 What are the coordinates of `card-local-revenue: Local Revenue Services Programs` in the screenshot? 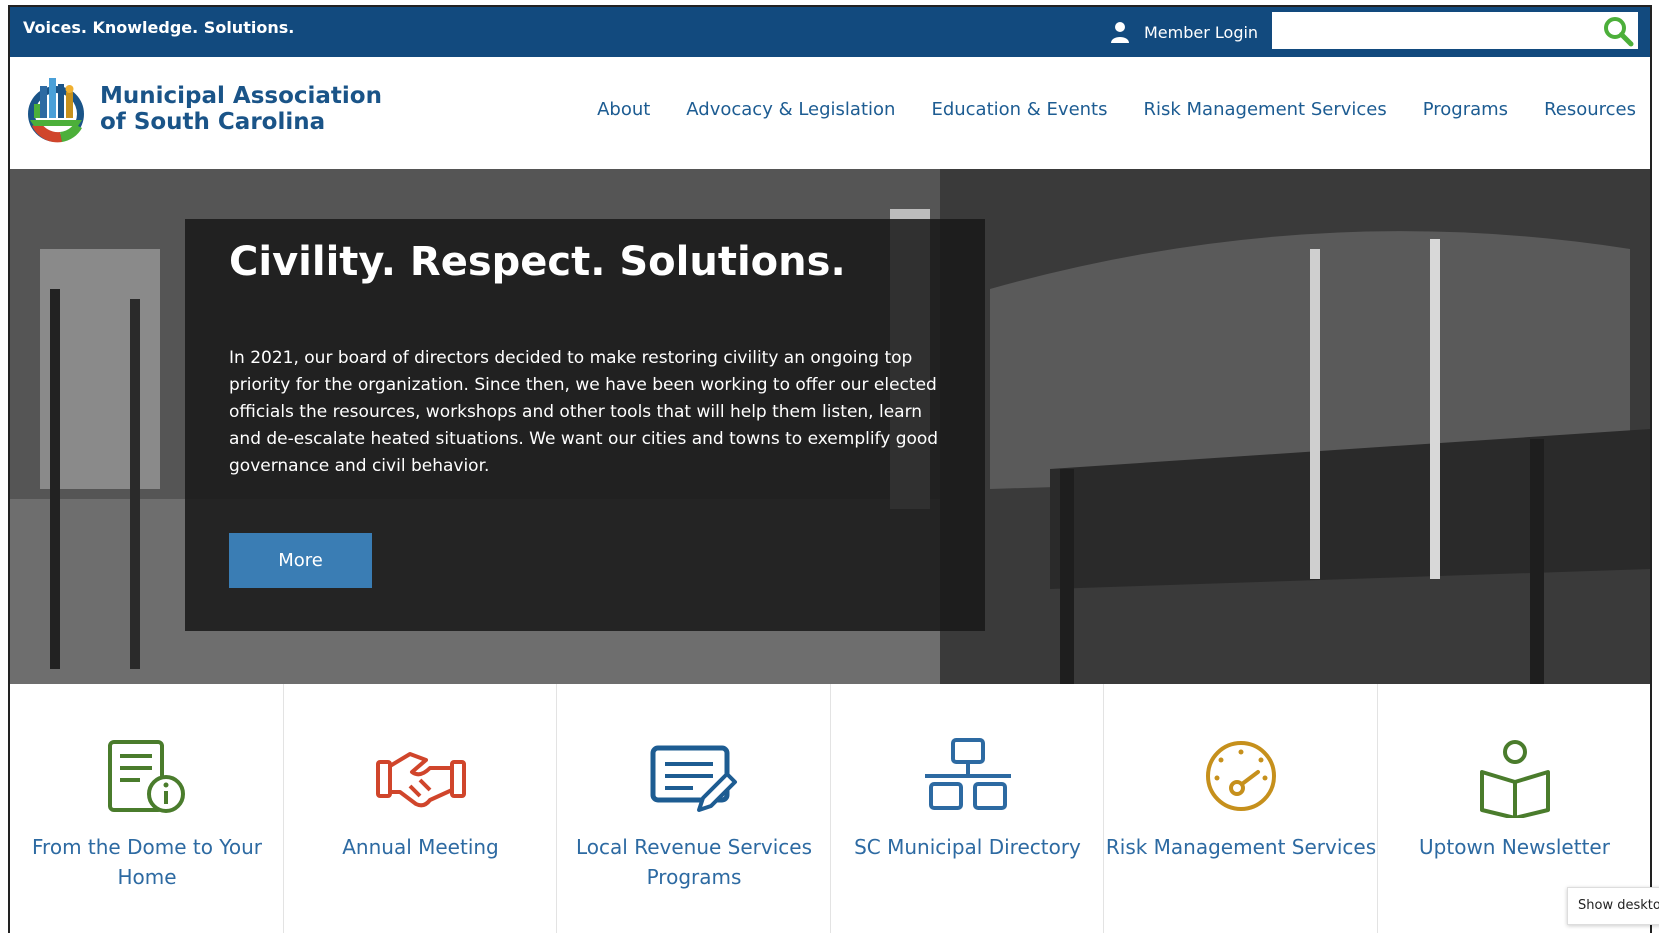 It's located at (694, 808).